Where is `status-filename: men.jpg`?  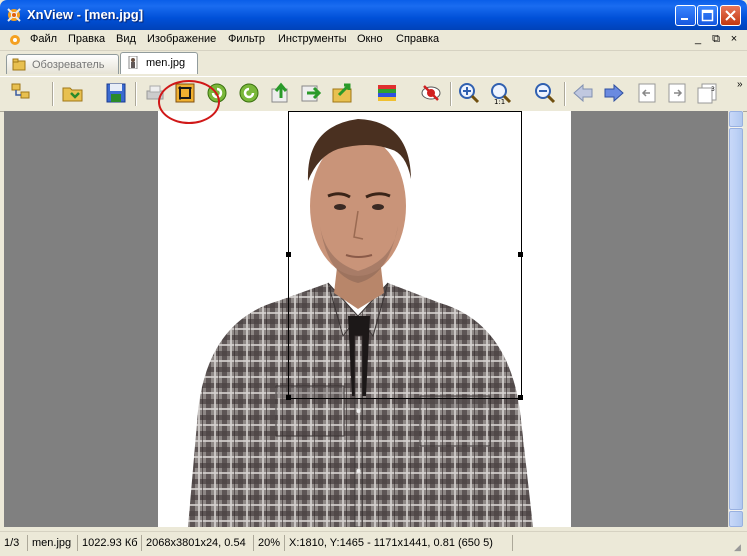
status-filename: men.jpg is located at coordinates (53, 543).